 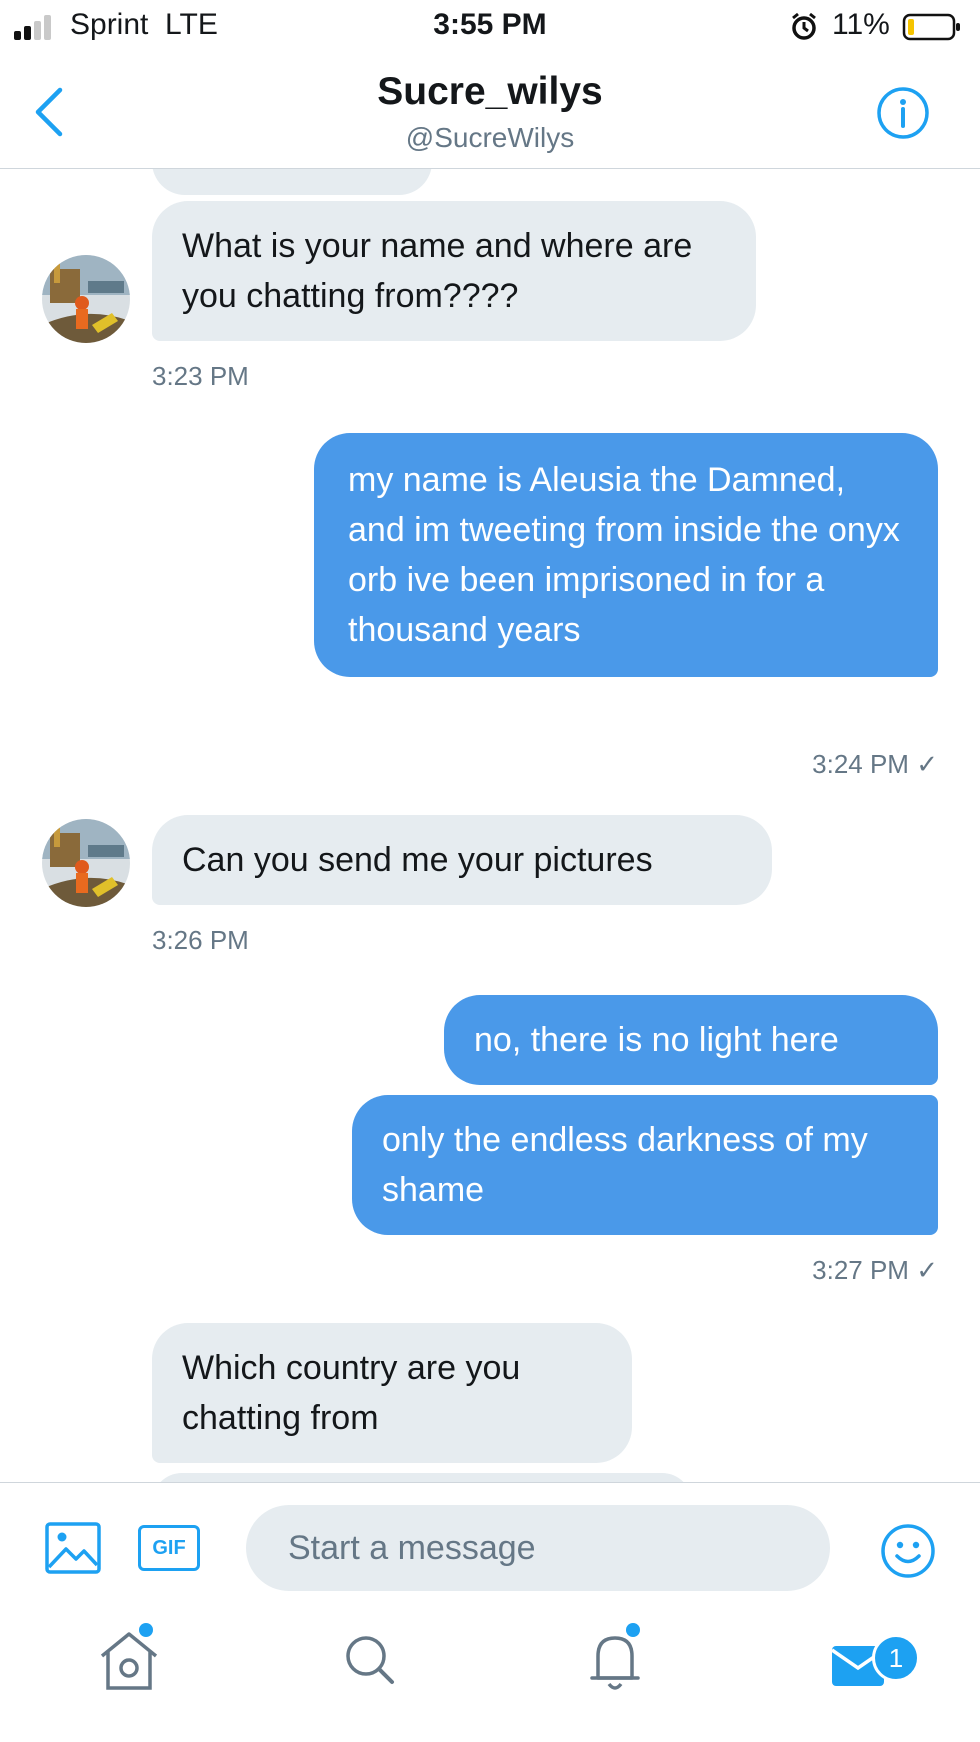 I want to click on alarm-icon, so click(x=804, y=26).